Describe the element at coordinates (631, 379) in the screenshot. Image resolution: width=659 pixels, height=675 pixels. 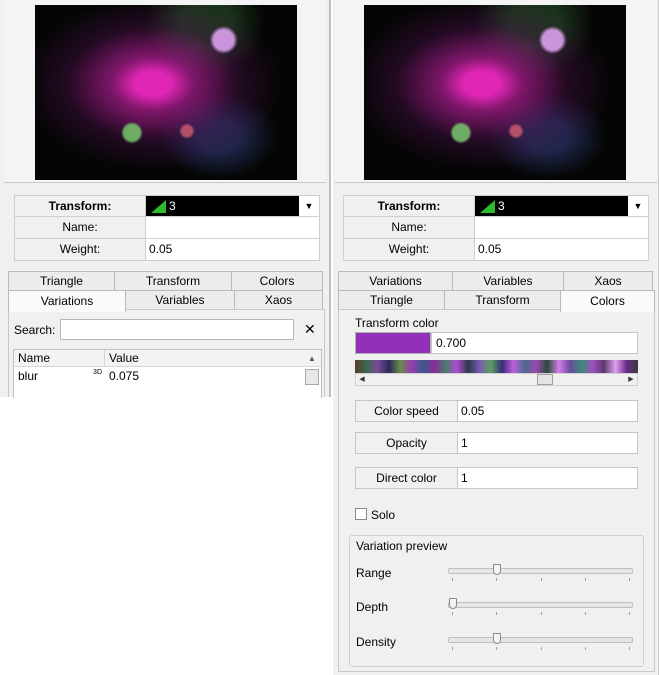
I see `chevron-right-icon: ▶` at that location.